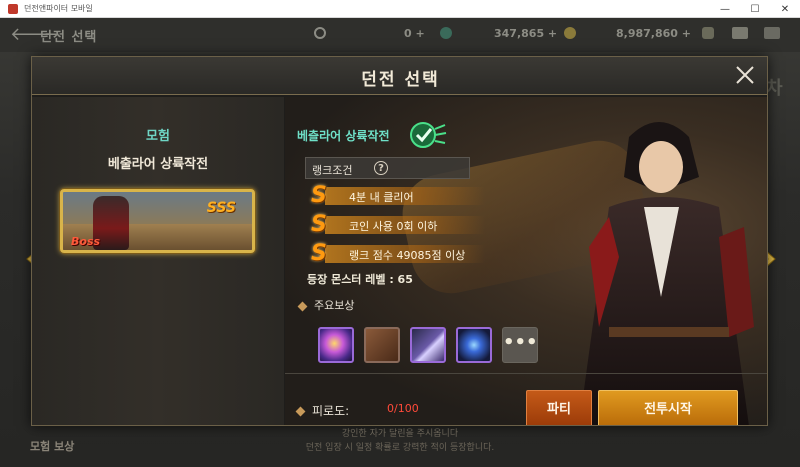 Image resolution: width=800 pixels, height=467 pixels. I want to click on page-title: 던전 선택, so click(69, 37).